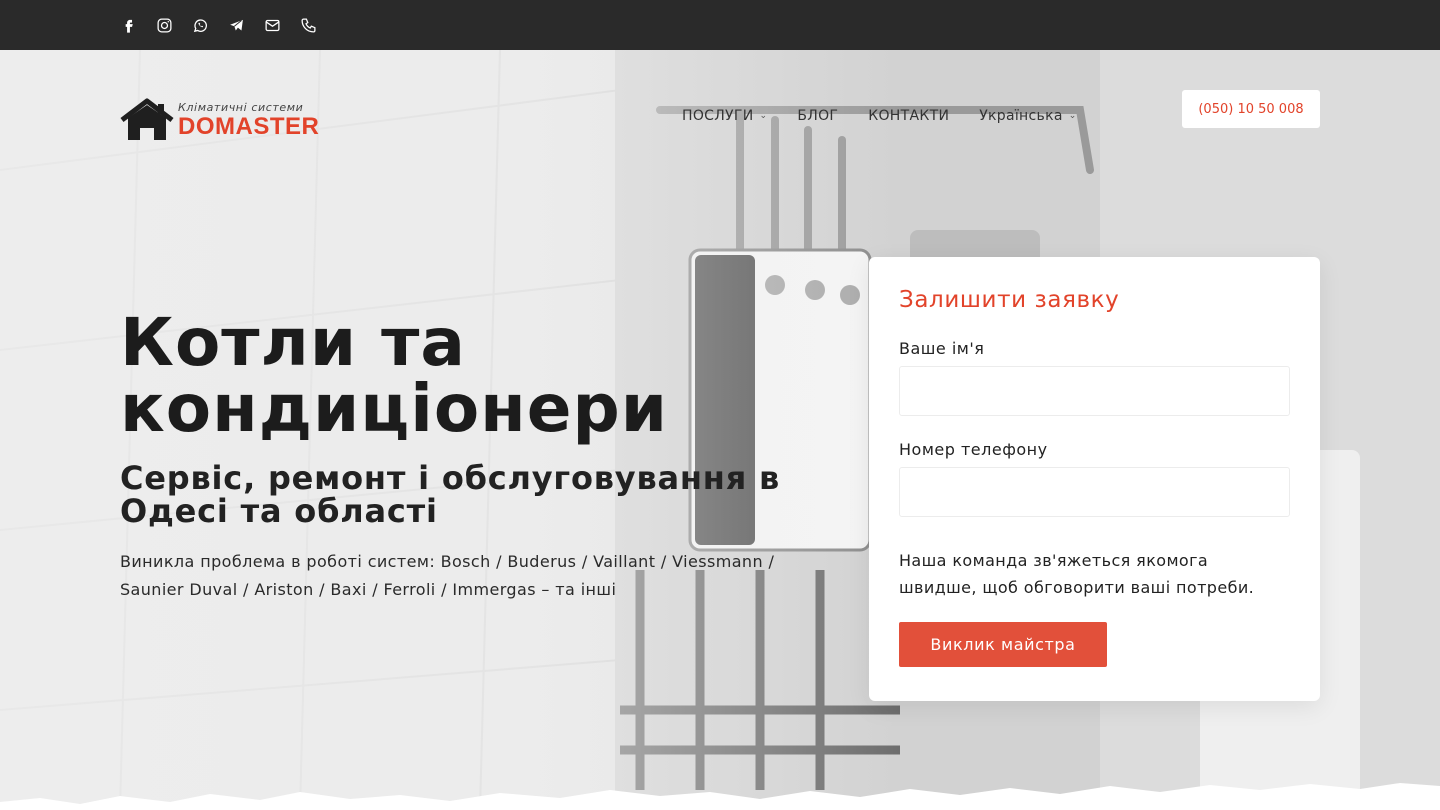  What do you see at coordinates (1003, 644) in the screenshot?
I see `call-master-button: Виклик майстра` at bounding box center [1003, 644].